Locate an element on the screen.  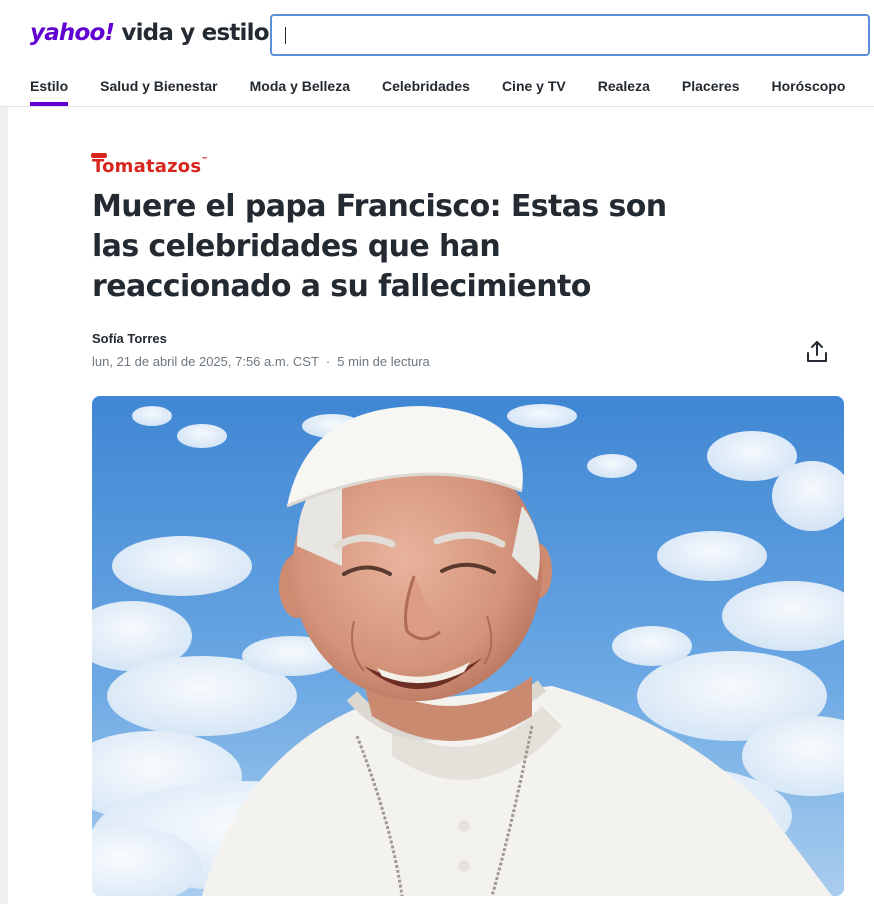
share-button is located at coordinates (817, 352).